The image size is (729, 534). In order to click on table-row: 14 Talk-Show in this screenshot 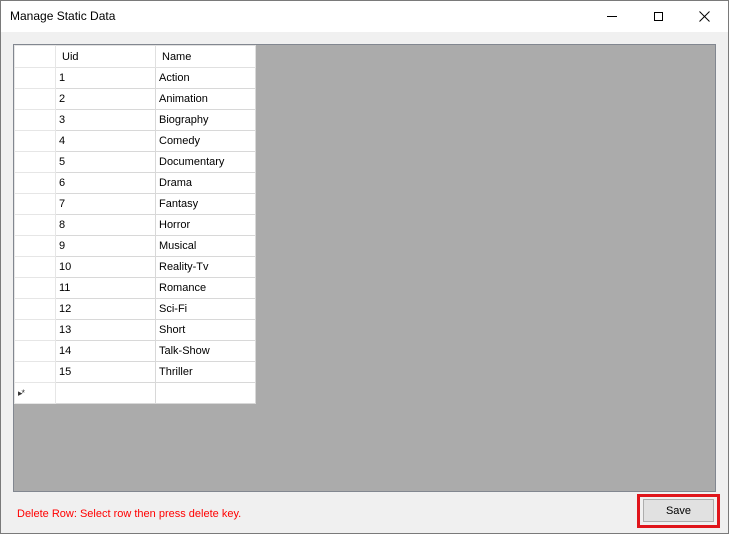, I will do `click(135, 351)`.